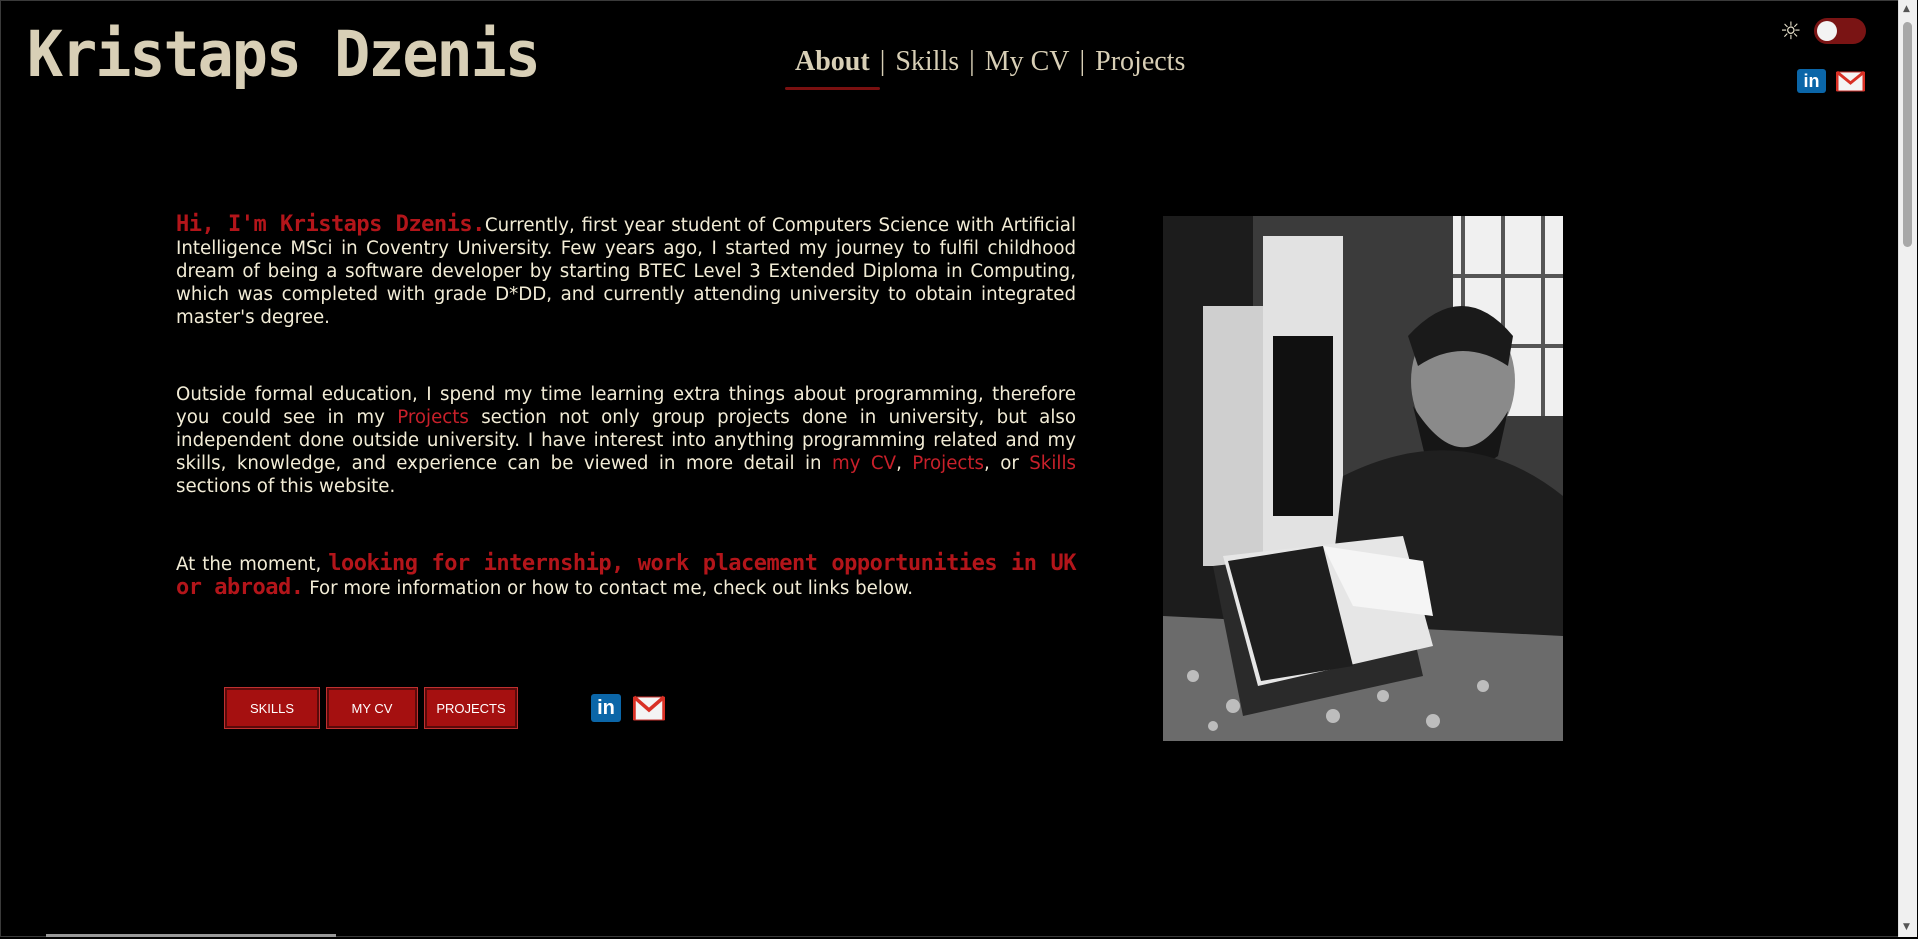  What do you see at coordinates (1906, 9) in the screenshot?
I see `scroll-up-arrow: ▲` at bounding box center [1906, 9].